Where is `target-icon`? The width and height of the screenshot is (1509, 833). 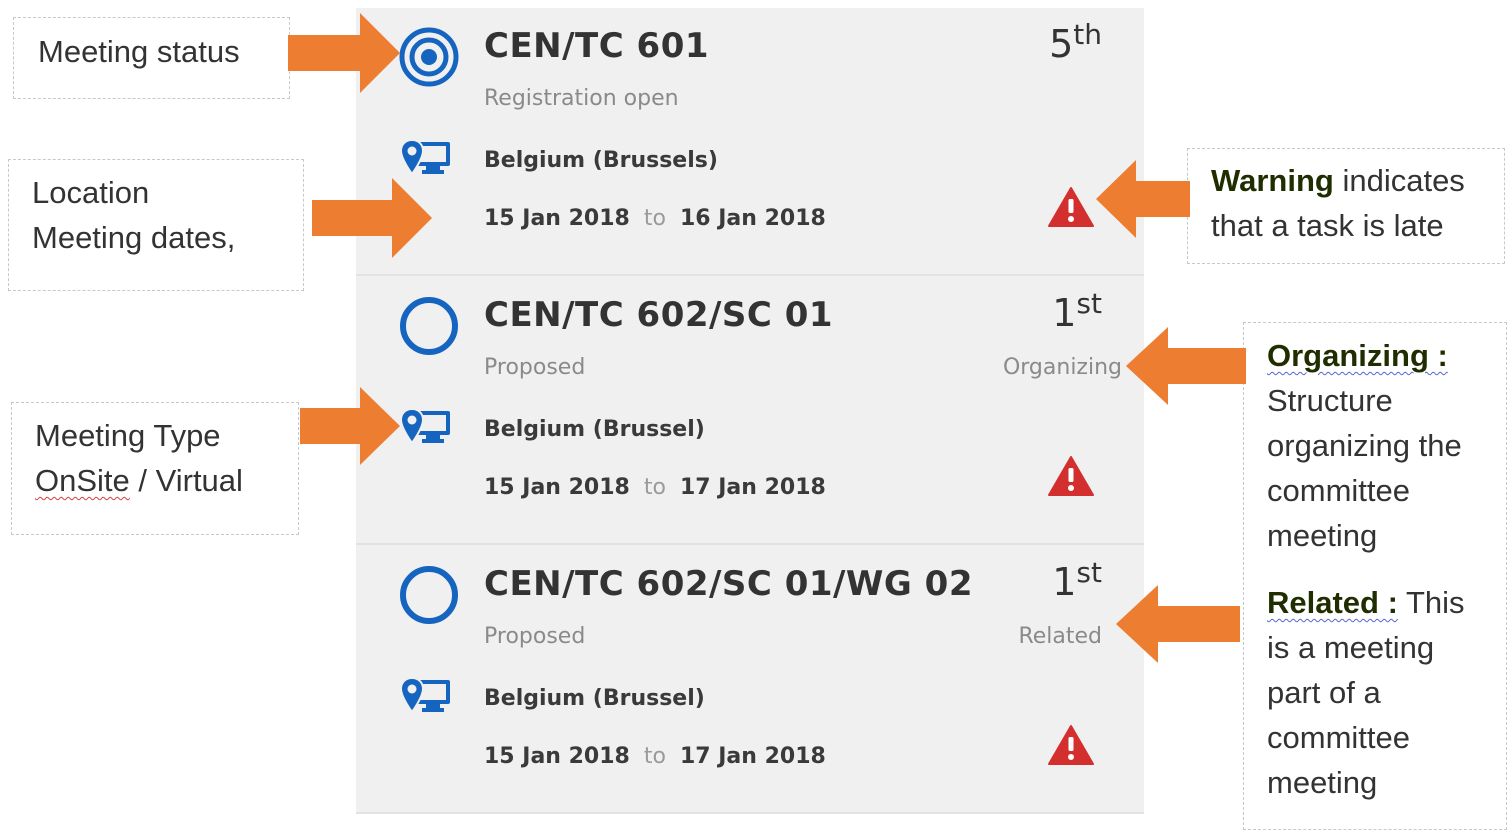
target-icon is located at coordinates (429, 57).